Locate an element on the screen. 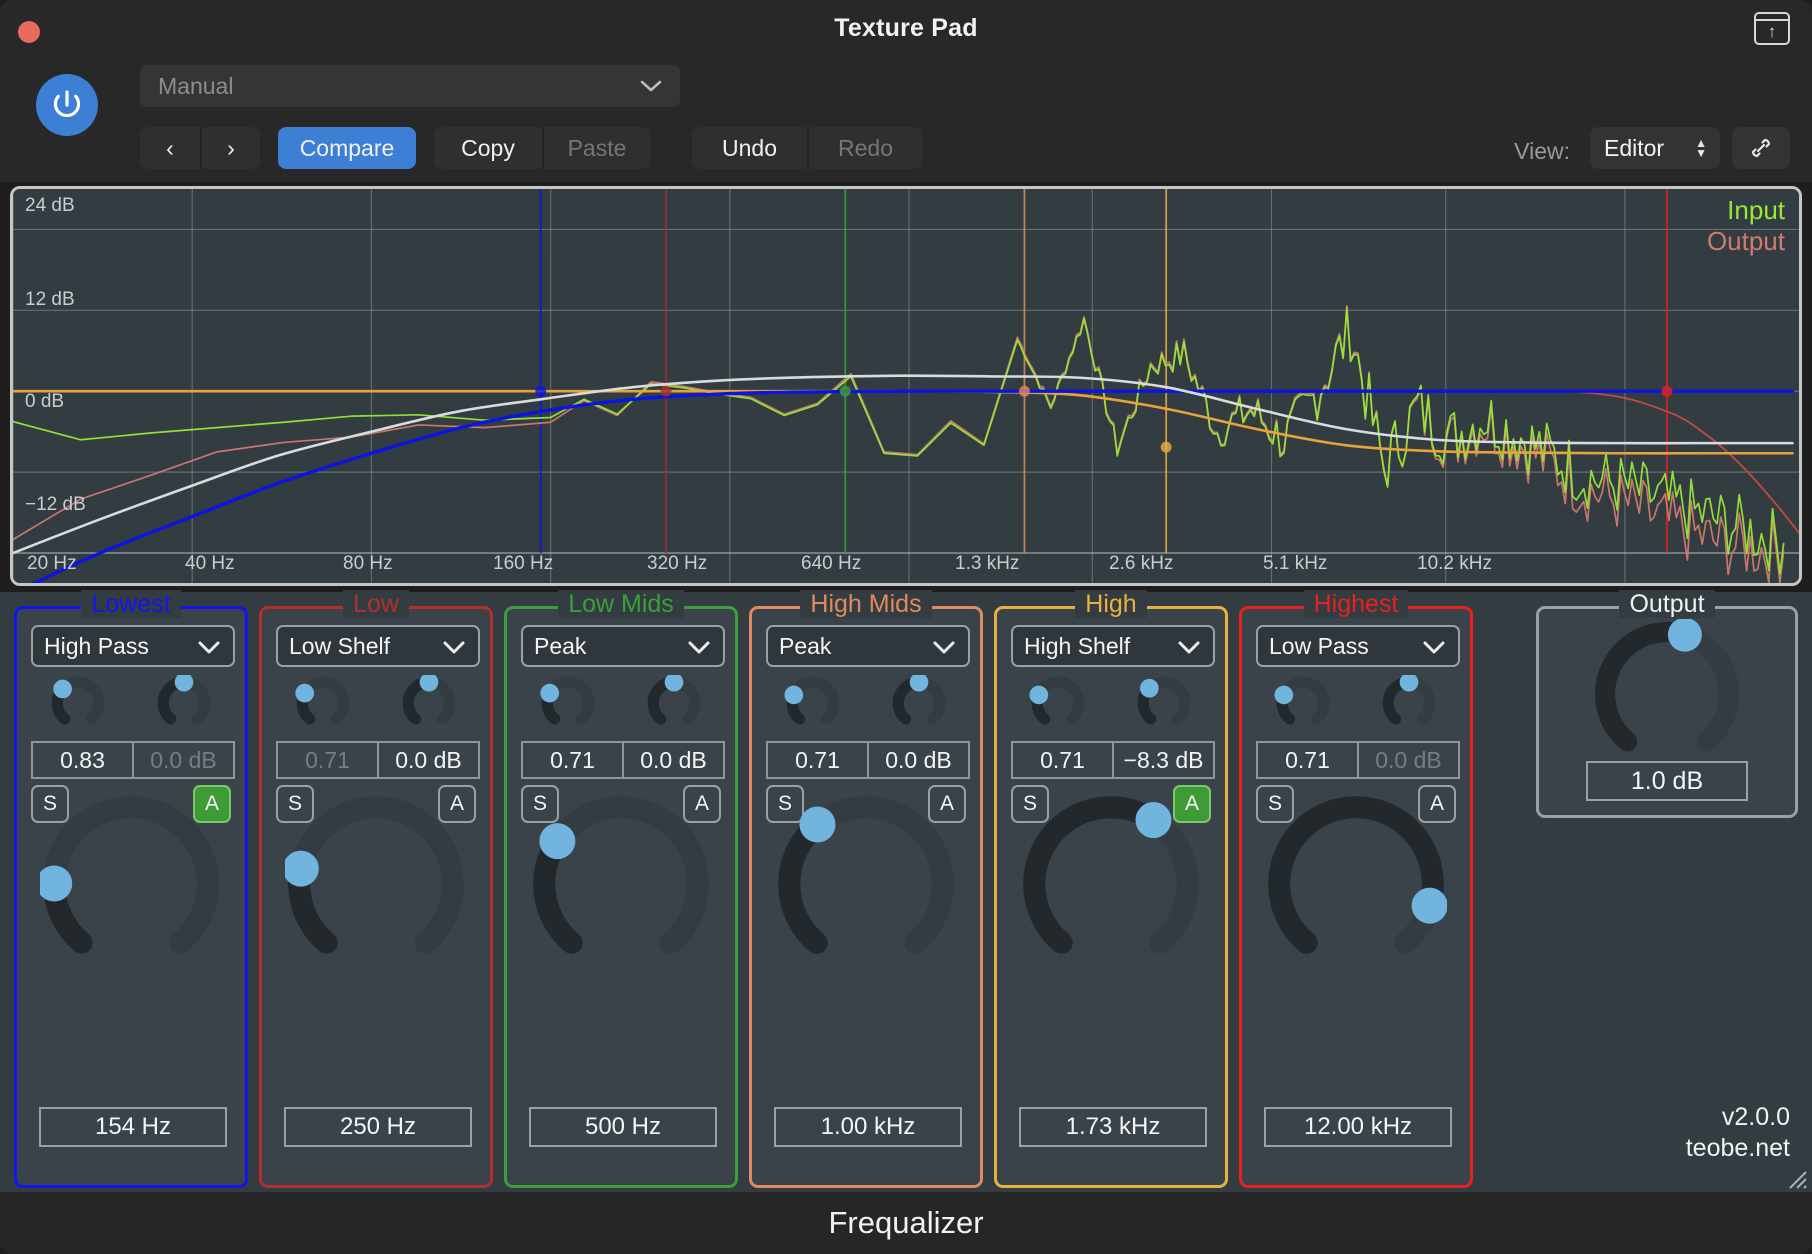 This screenshot has height=1254, width=1812. frequency-value: 250 Hz is located at coordinates (378, 1127).